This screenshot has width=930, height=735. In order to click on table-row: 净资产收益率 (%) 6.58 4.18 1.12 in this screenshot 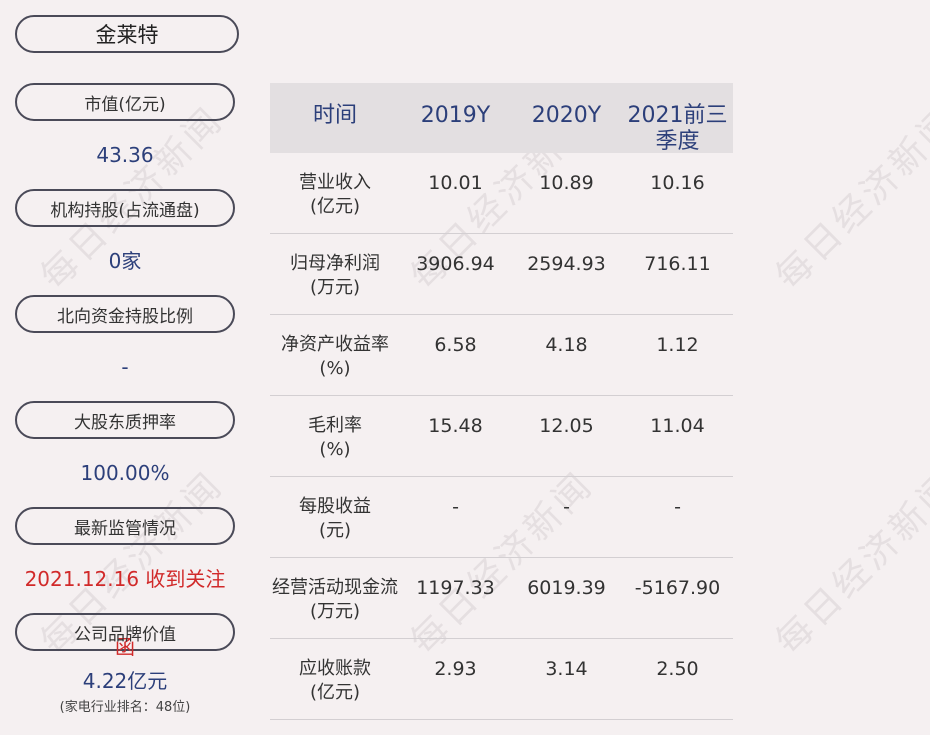, I will do `click(501, 355)`.